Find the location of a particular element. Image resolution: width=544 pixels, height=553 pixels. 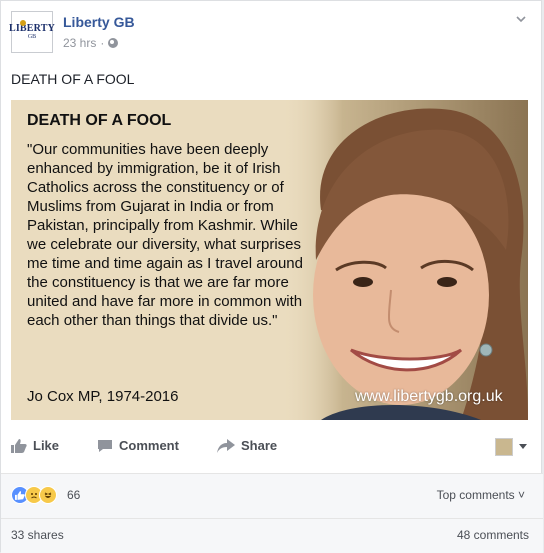

share-label: Share is located at coordinates (259, 445).